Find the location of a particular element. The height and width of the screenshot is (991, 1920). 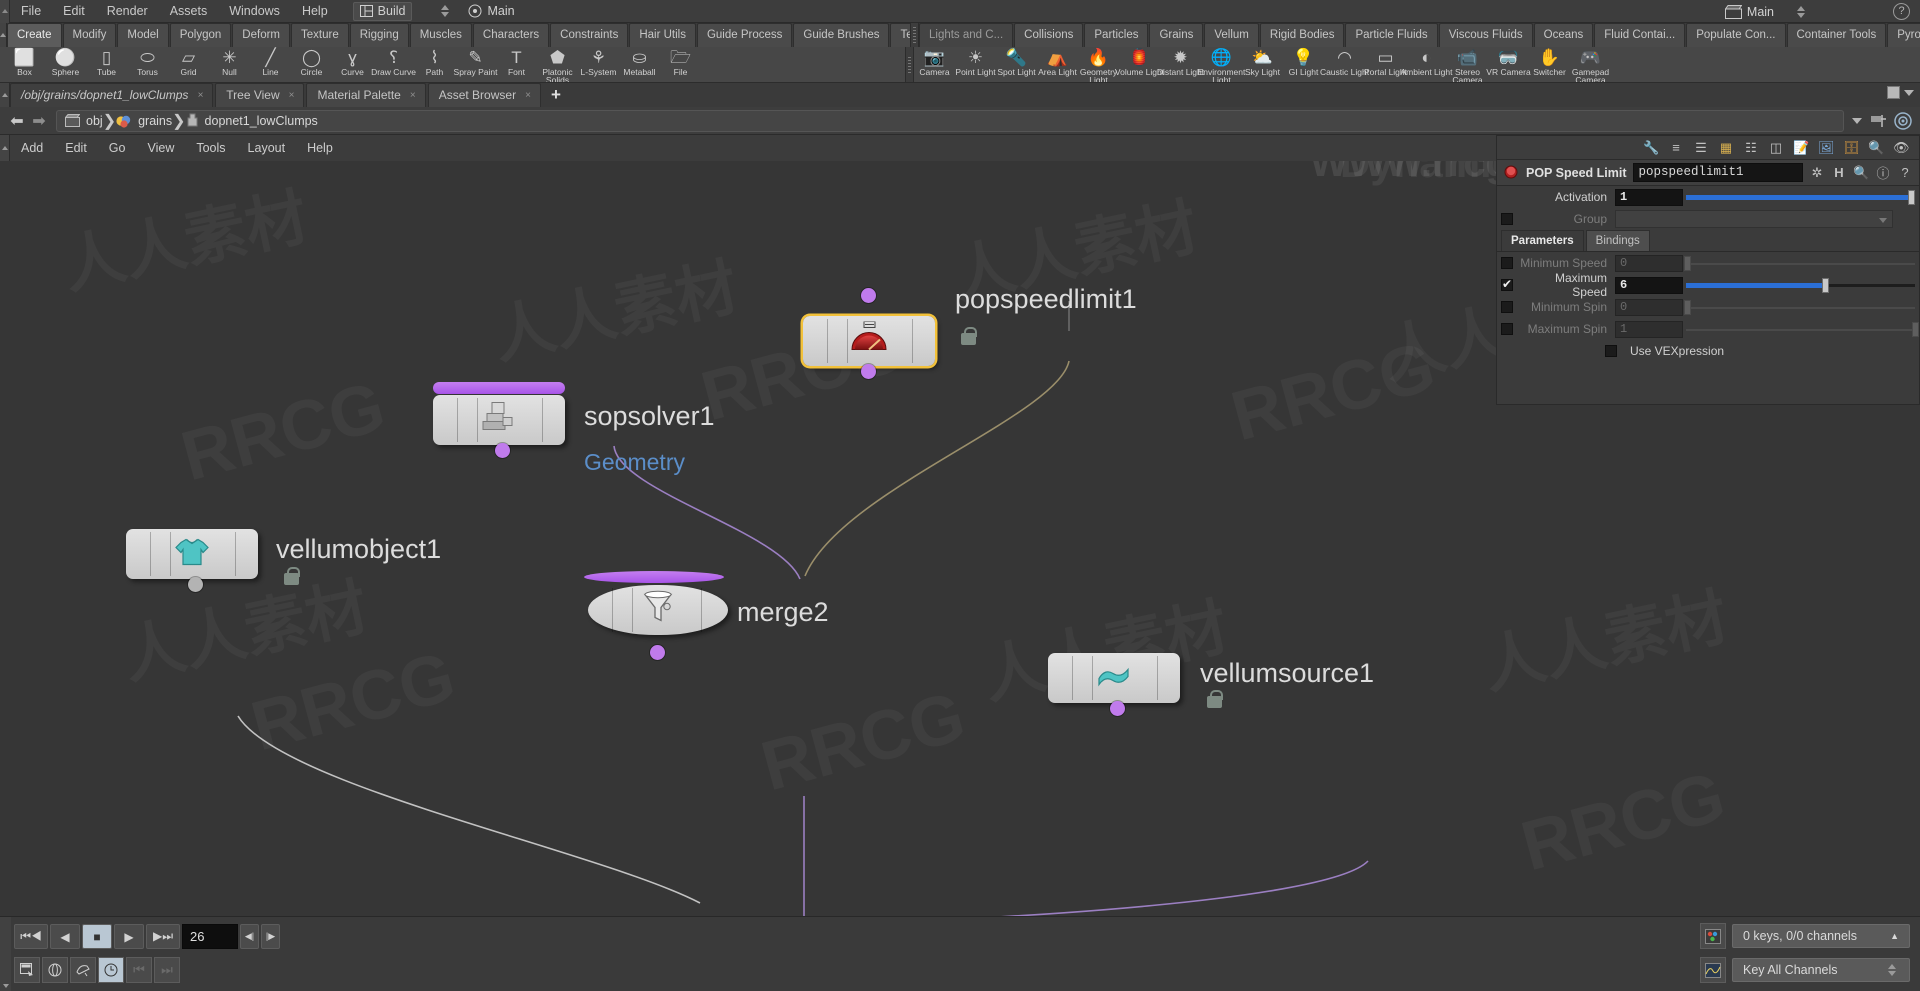

audio-button is located at coordinates (55, 970).